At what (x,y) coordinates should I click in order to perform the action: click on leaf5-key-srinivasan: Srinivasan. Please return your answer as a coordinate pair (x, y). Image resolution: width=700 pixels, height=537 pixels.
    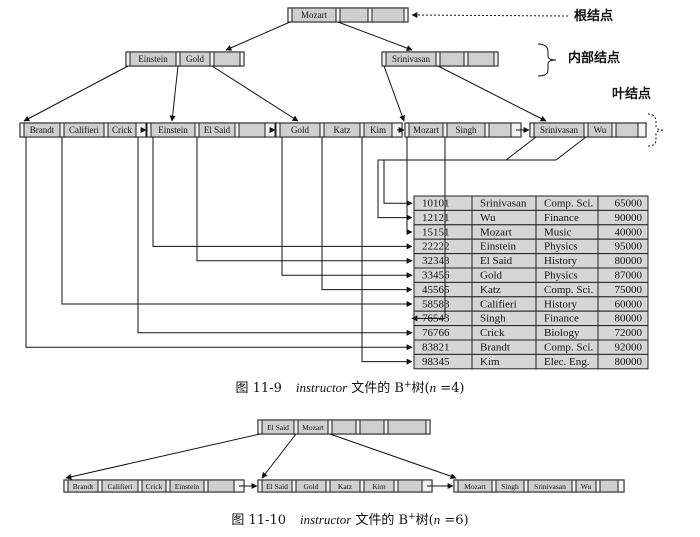
    Looking at the image, I should click on (559, 130).